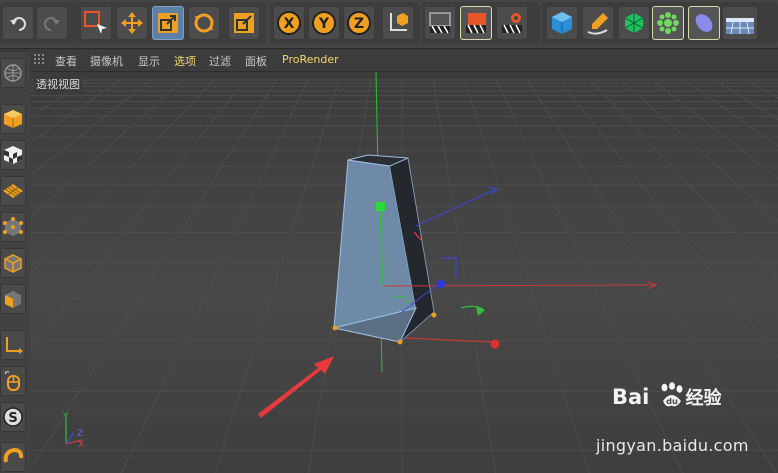 The width and height of the screenshot is (778, 473). I want to click on make-editable-button, so click(13, 73).